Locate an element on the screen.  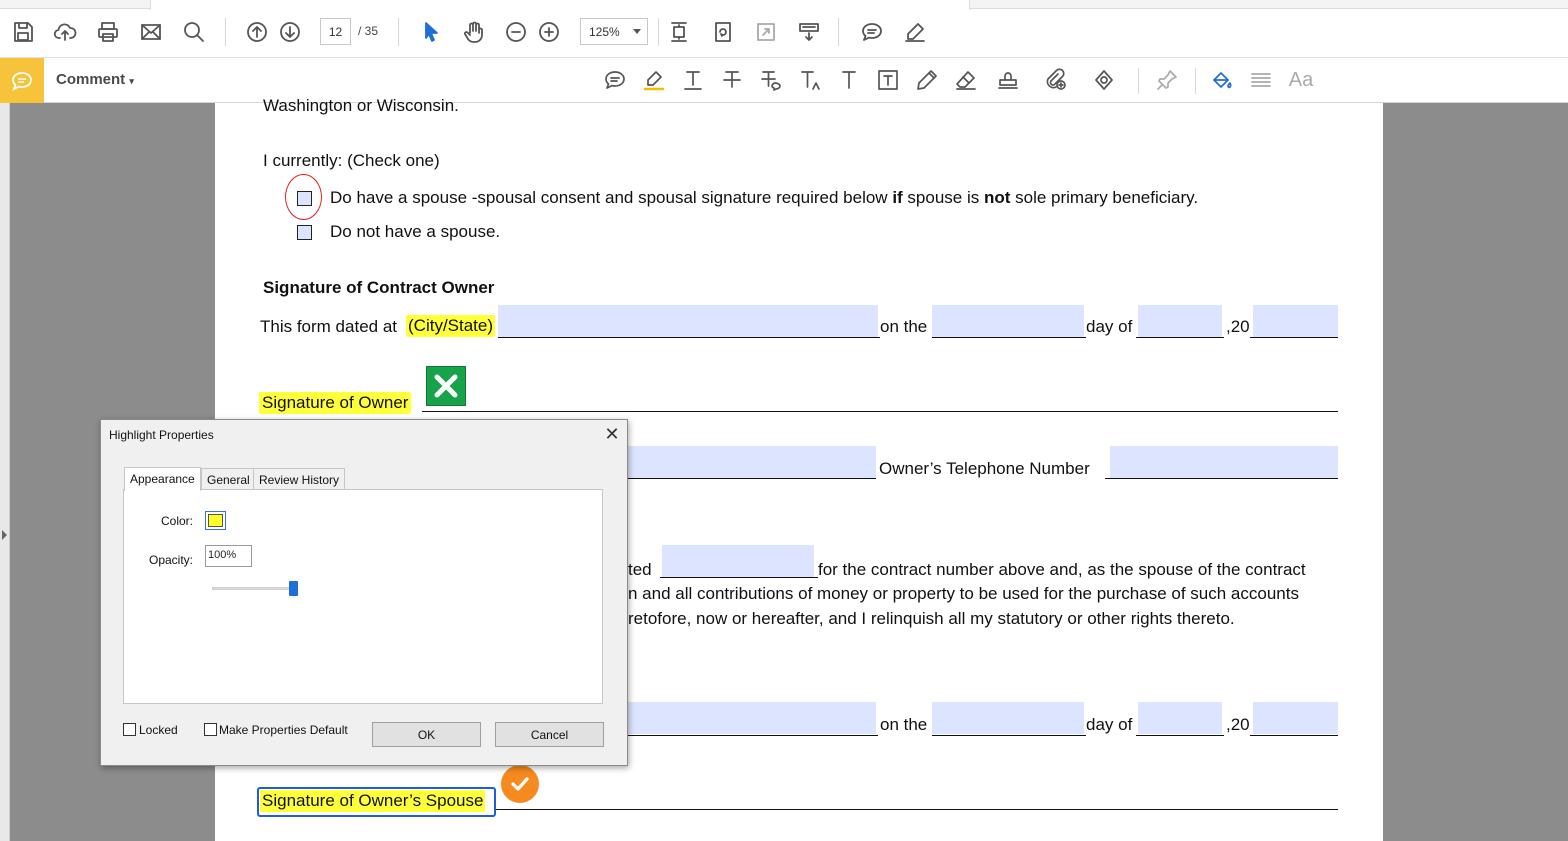
make-default-checkbox is located at coordinates (210, 729).